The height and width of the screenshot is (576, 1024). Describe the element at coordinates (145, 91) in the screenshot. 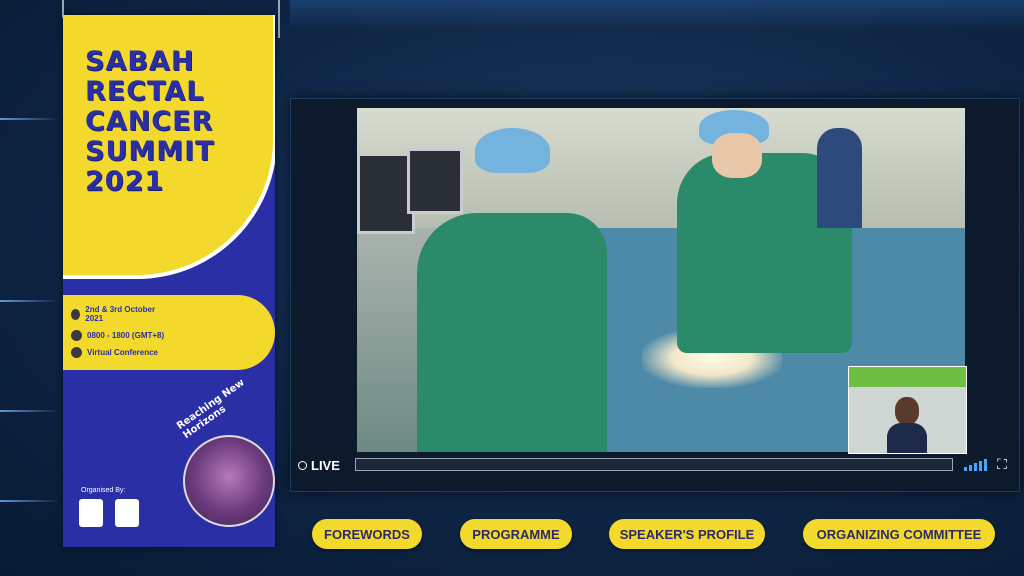

I see `banner-title-line: RECTAL` at that location.